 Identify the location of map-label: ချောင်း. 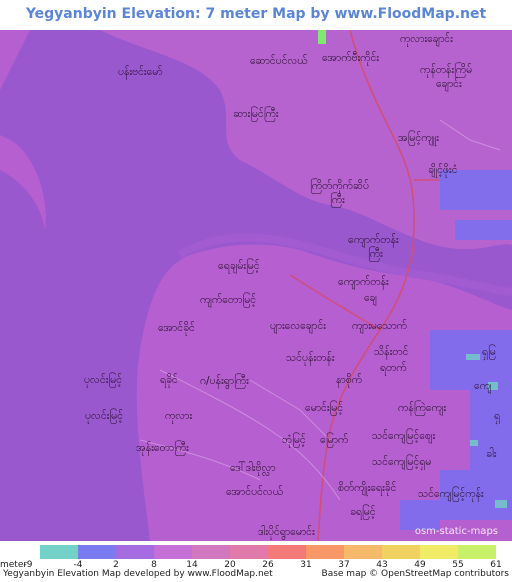
(449, 84).